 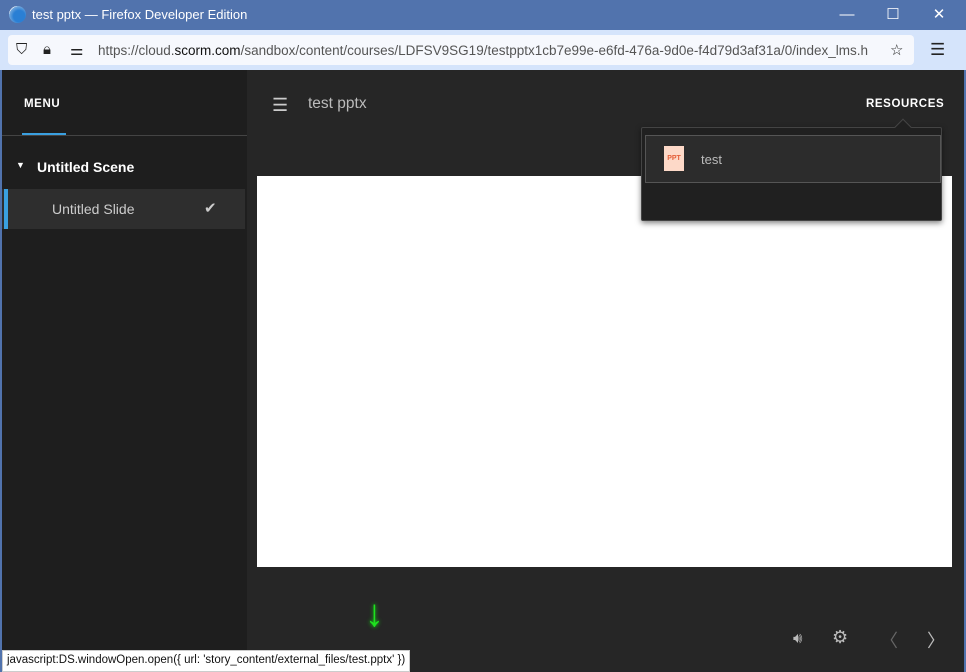 I want to click on green-arrow-annotation: ↓, so click(x=374, y=614).